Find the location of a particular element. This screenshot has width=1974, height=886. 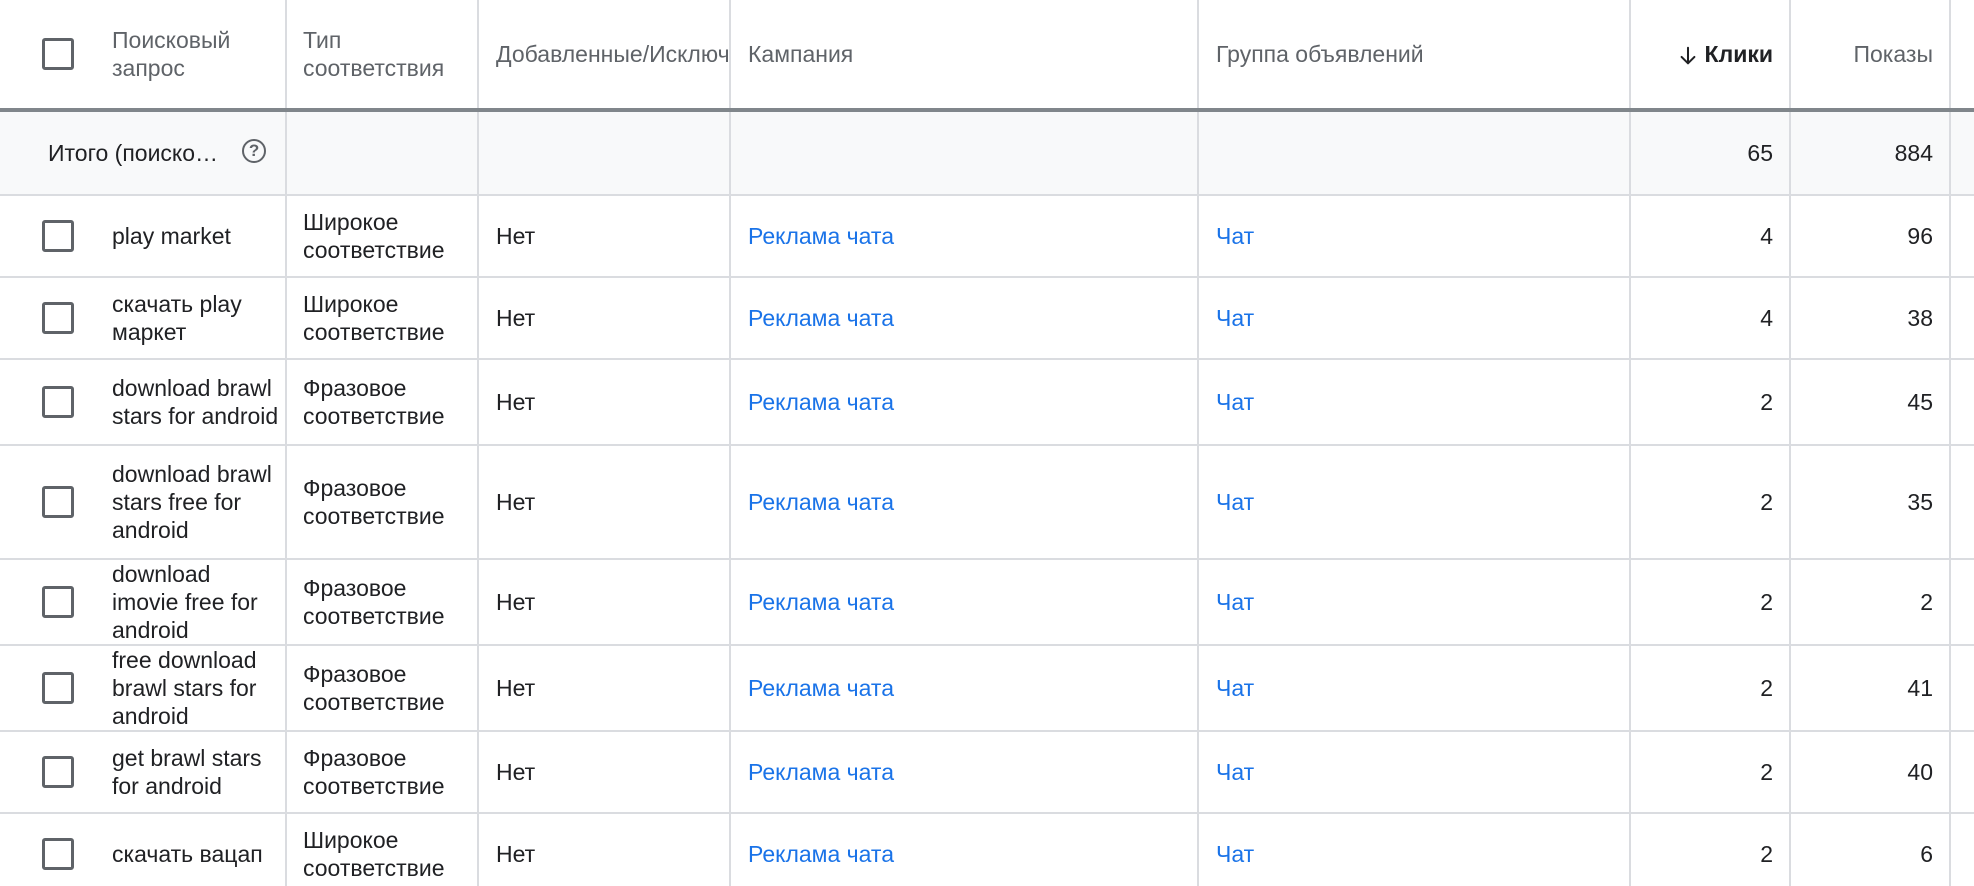

column-header-clicks-label: Клики is located at coordinates (1738, 54).